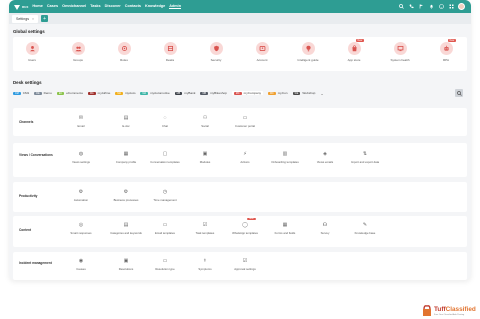  What do you see at coordinates (411, 7) in the screenshot?
I see `phone-icon` at bounding box center [411, 7].